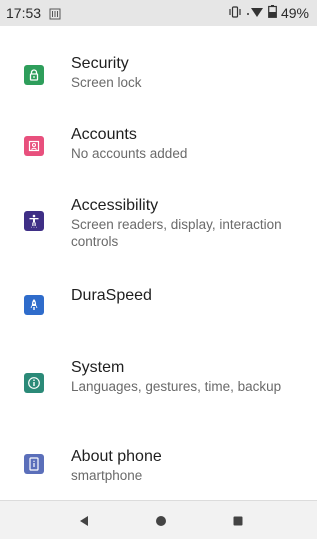 Image resolution: width=320 pixels, height=539 pixels. Describe the element at coordinates (34, 383) in the screenshot. I see `info-icon` at that location.